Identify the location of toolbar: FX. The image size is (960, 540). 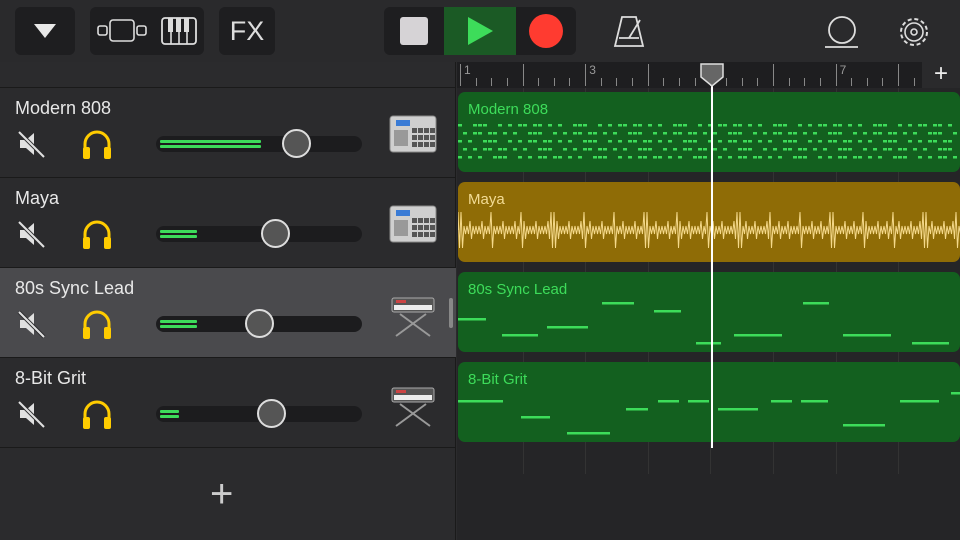
(480, 31).